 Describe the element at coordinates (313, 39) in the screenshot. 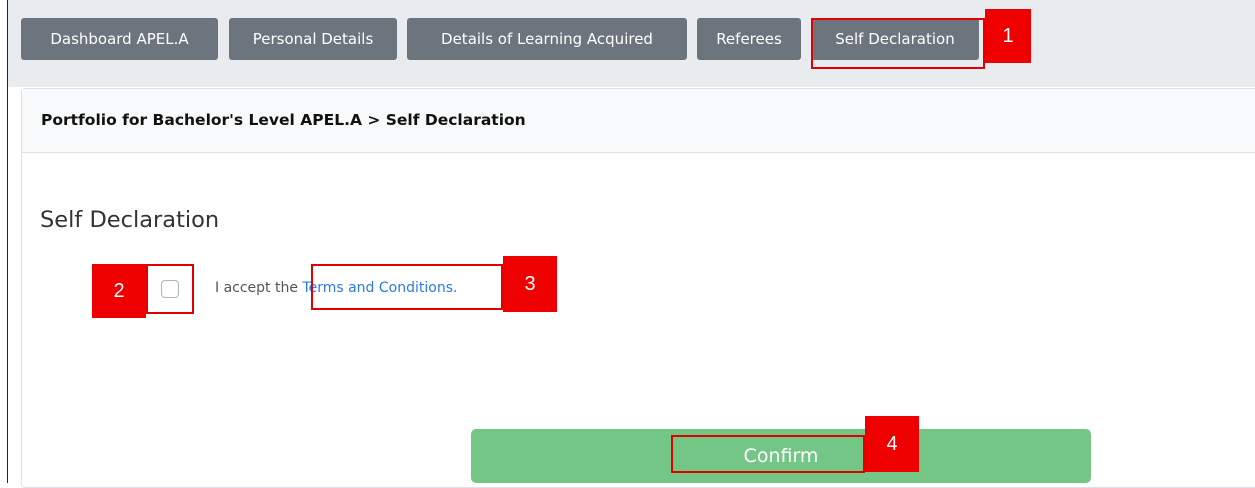

I see `tab-personal-details: Personal Details` at that location.